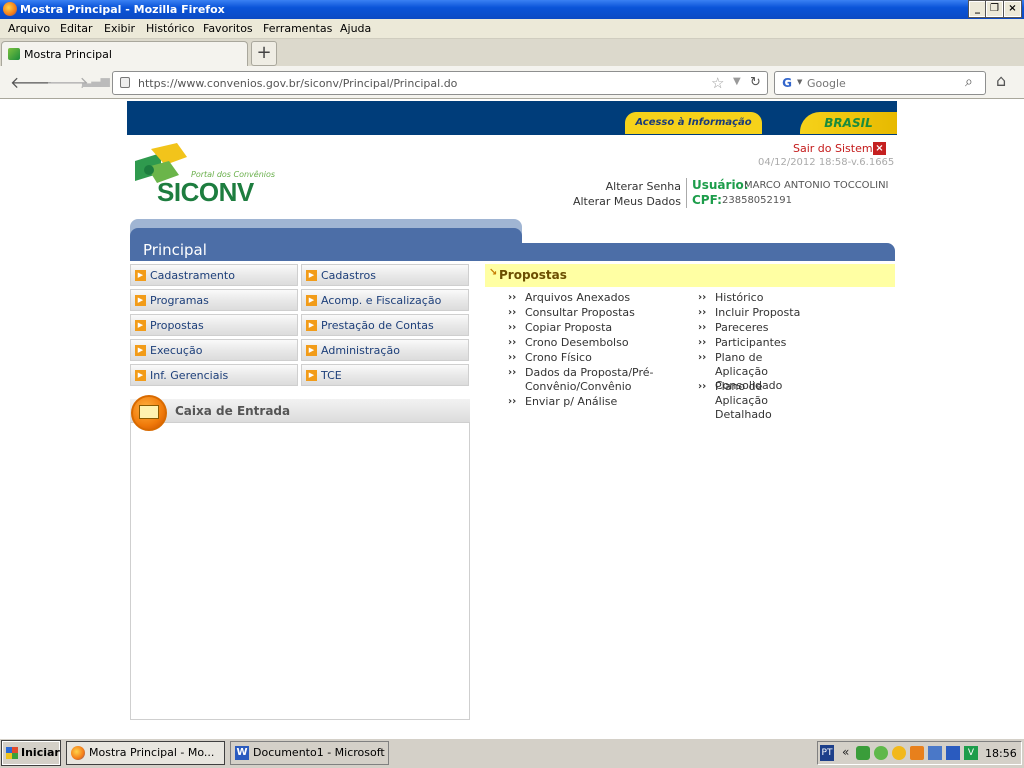 The image size is (1024, 768). I want to click on header-divider, so click(686, 193).